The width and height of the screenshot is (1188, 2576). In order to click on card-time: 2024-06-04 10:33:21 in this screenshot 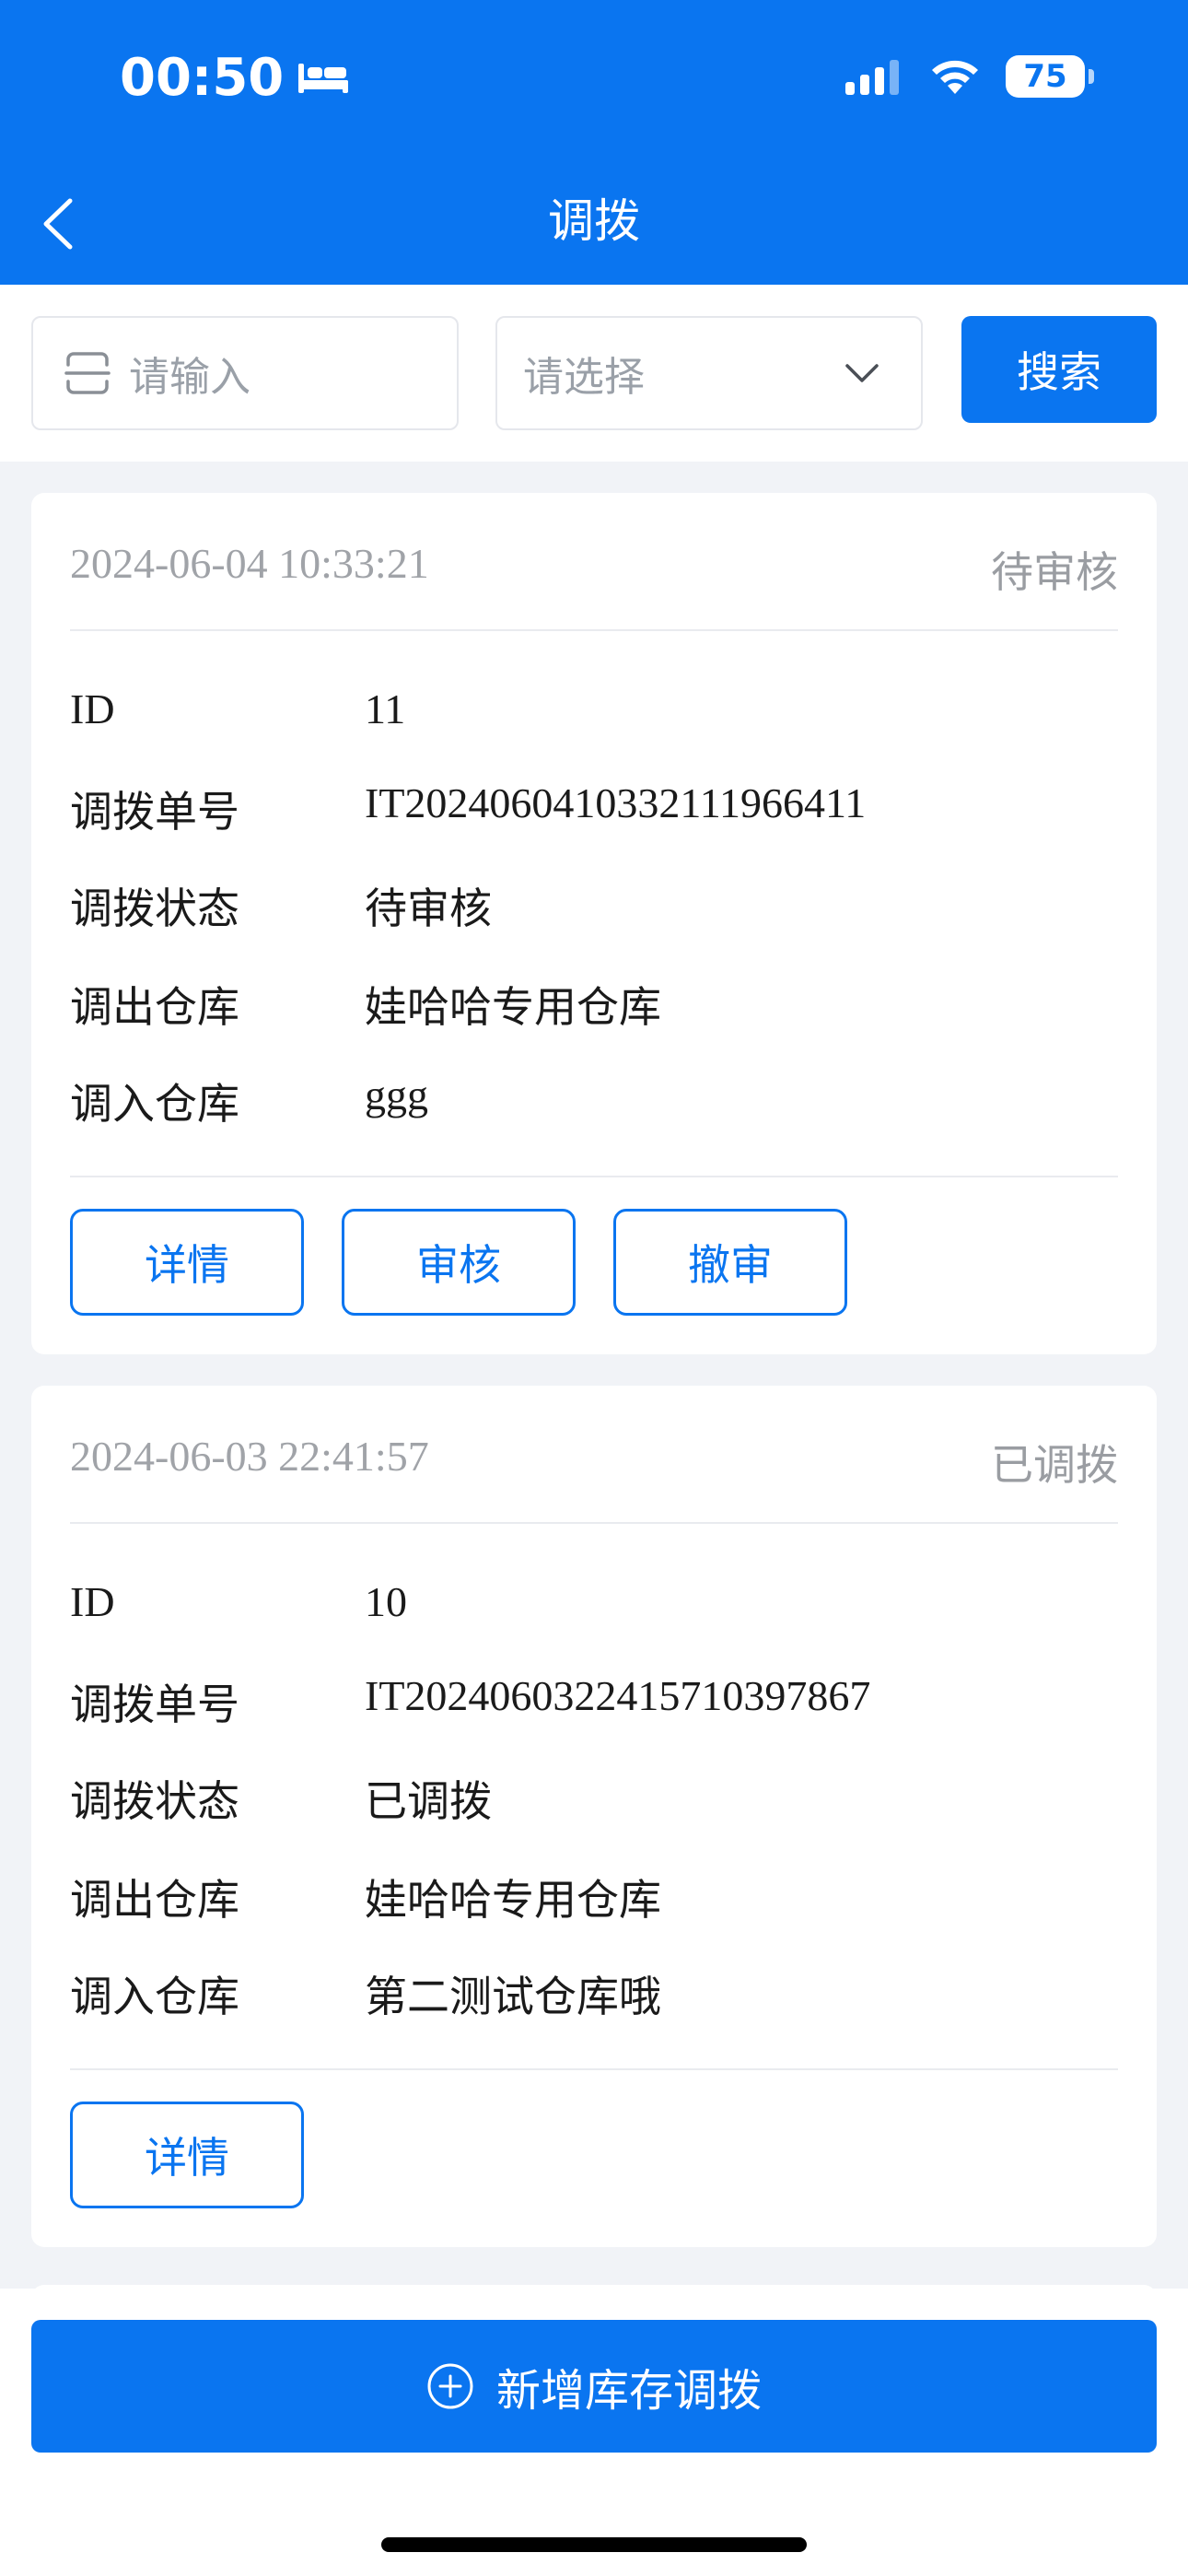, I will do `click(249, 563)`.